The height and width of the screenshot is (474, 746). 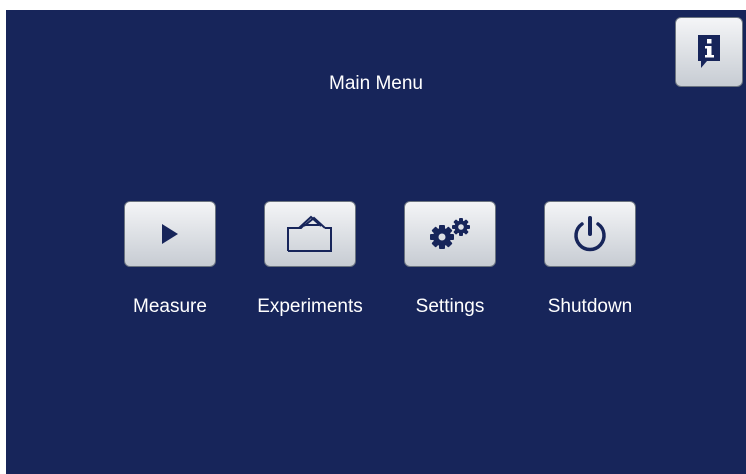 What do you see at coordinates (590, 306) in the screenshot?
I see `shutdown-label: Shutdown` at bounding box center [590, 306].